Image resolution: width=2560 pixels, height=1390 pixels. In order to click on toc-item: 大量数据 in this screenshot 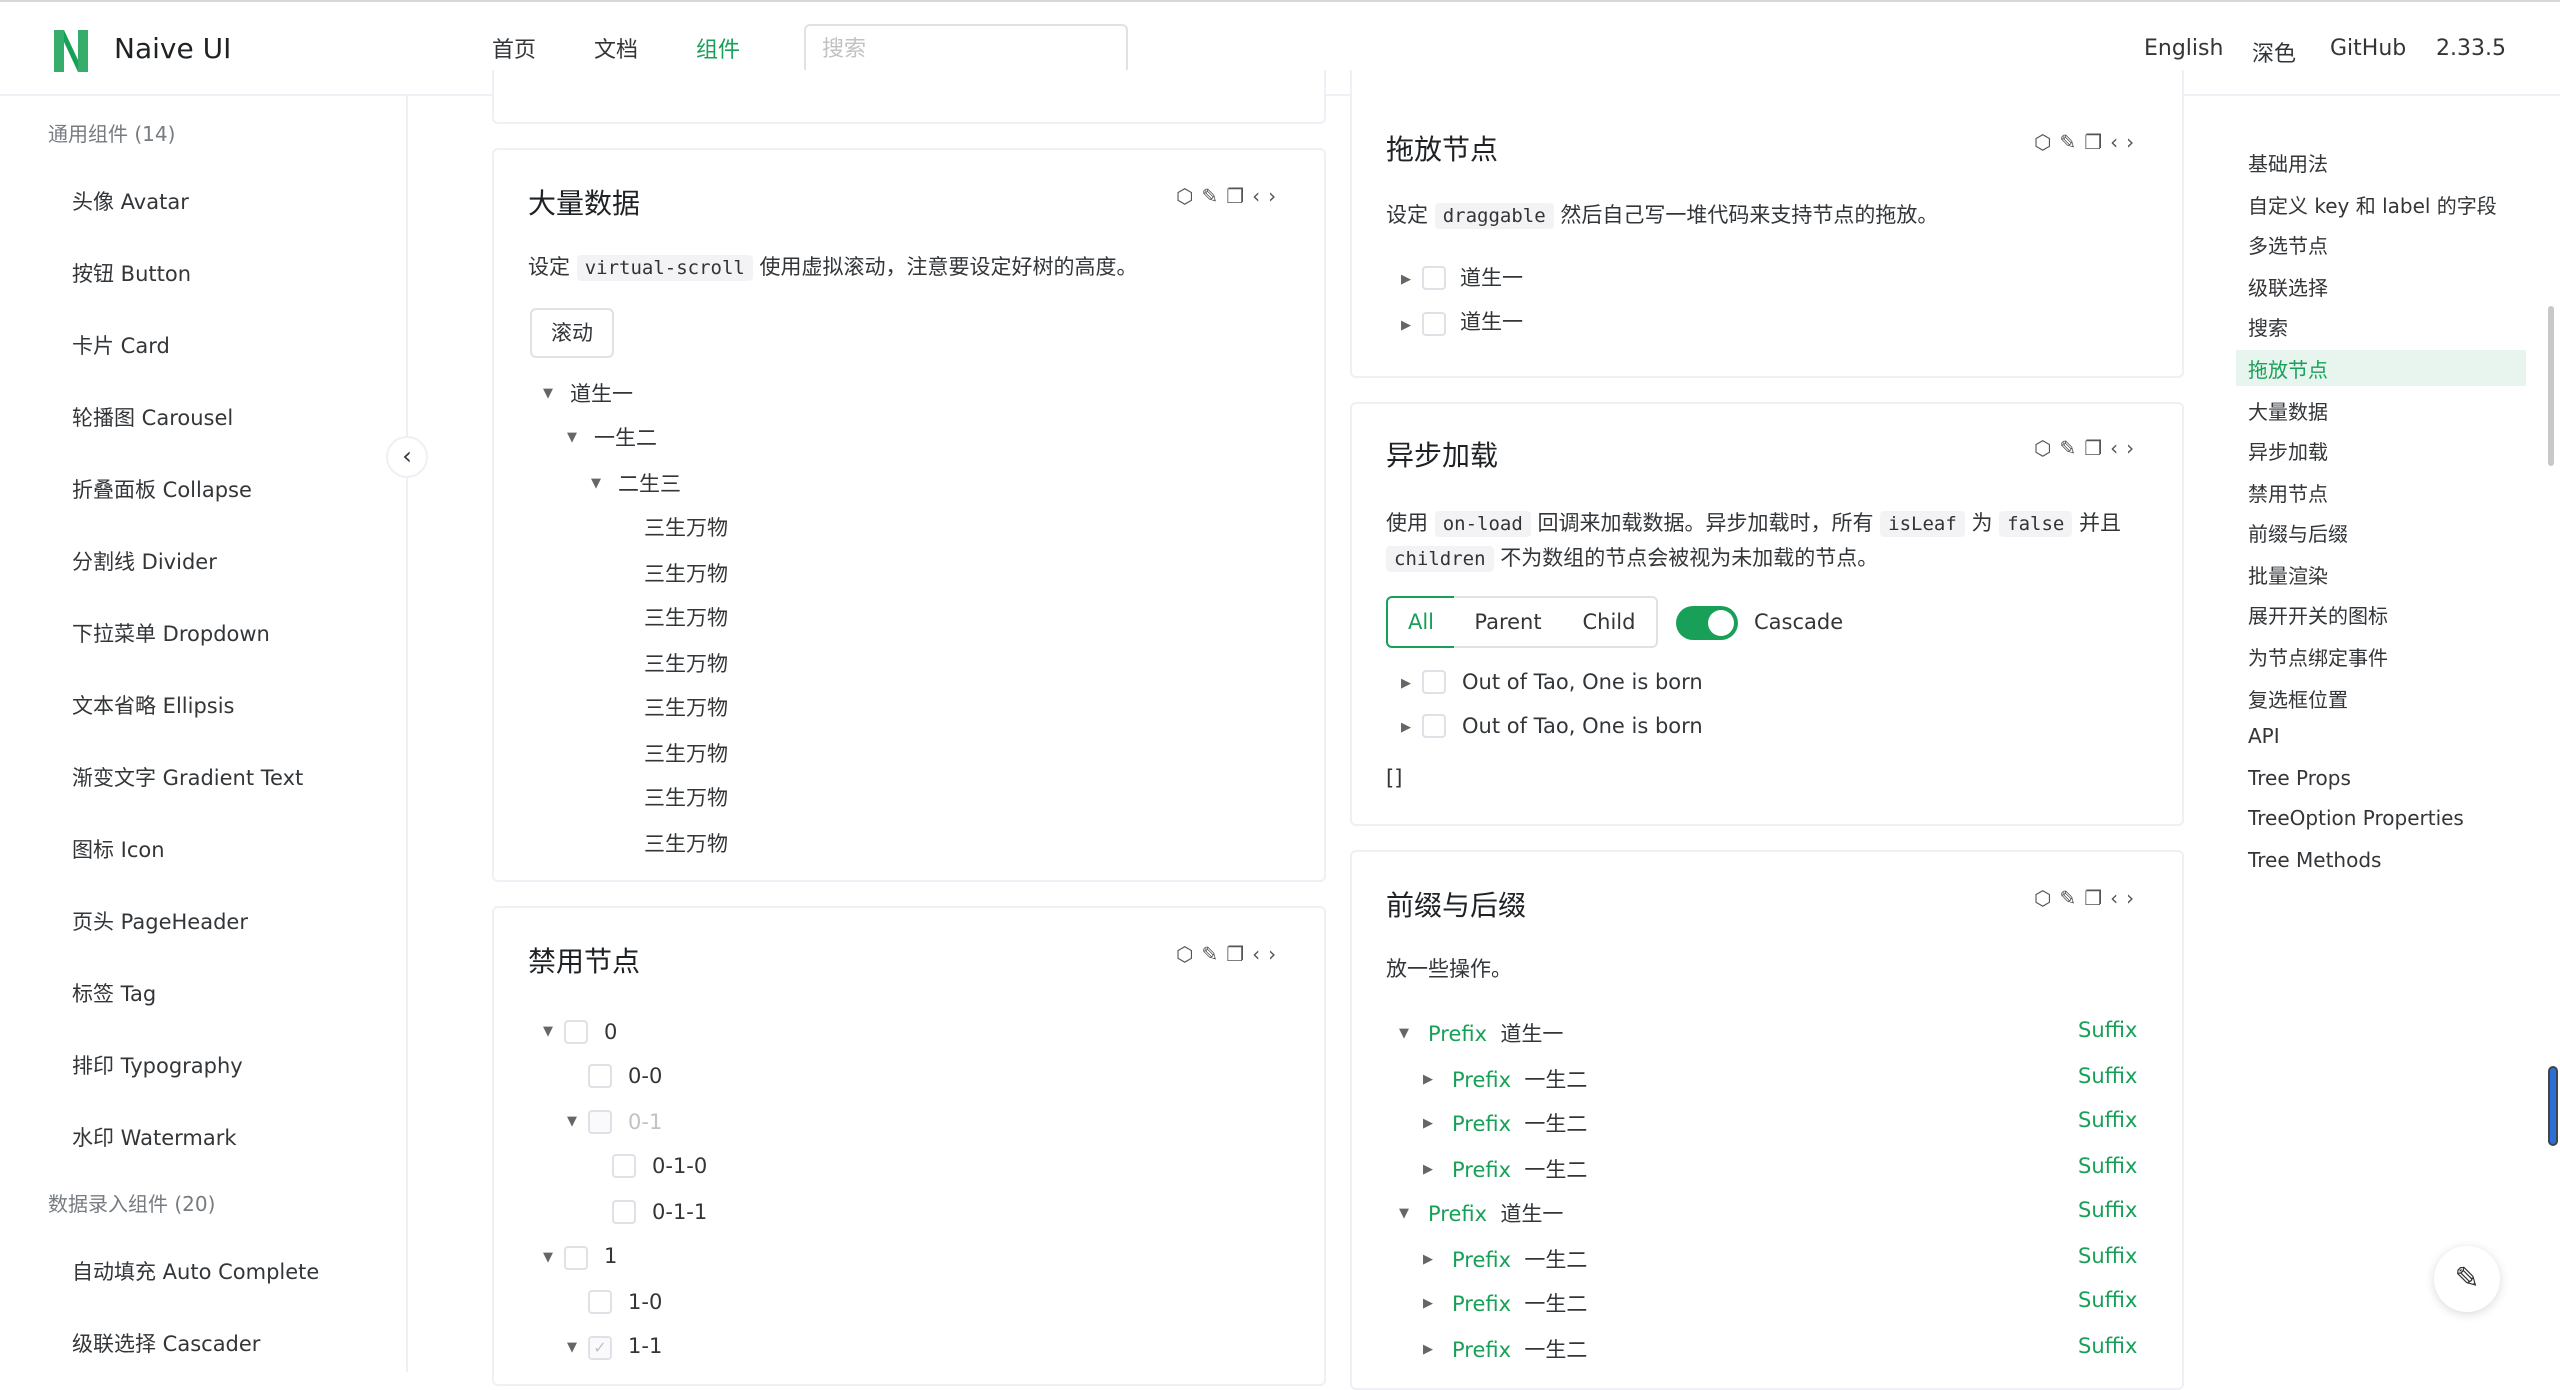, I will do `click(2288, 410)`.